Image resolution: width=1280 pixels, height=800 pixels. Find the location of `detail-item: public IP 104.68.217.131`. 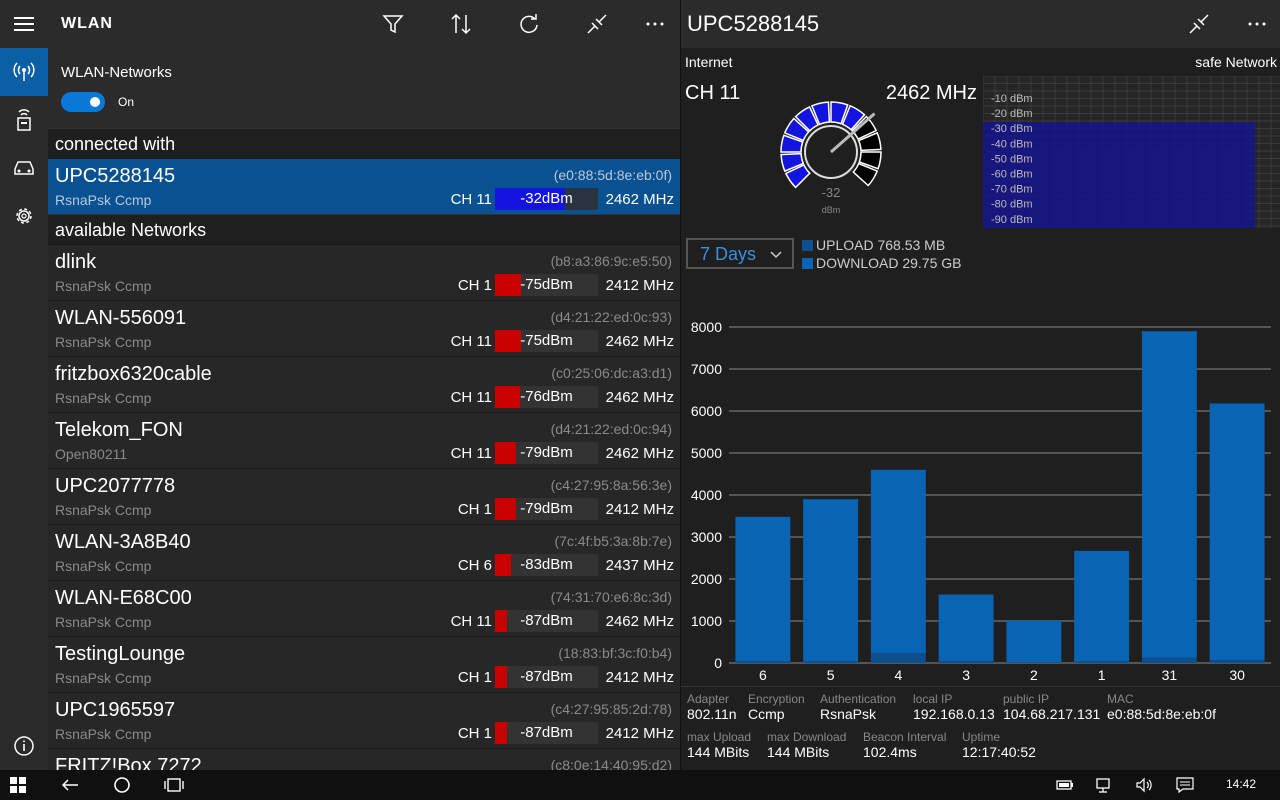

detail-item: public IP 104.68.217.131 is located at coordinates (1051, 707).